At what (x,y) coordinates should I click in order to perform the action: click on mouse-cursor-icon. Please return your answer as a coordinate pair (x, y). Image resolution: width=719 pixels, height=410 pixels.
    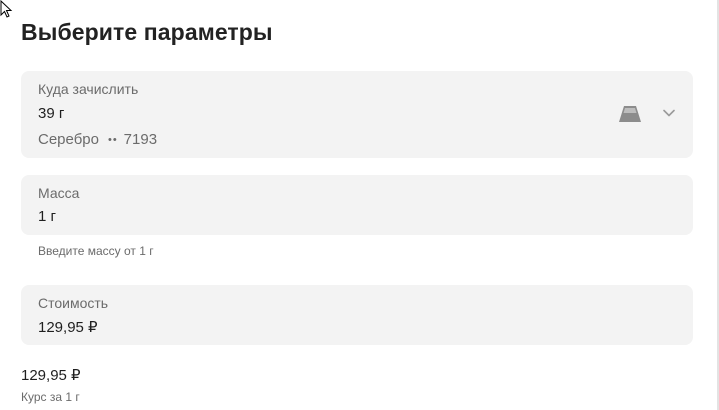
    Looking at the image, I should click on (6, 9).